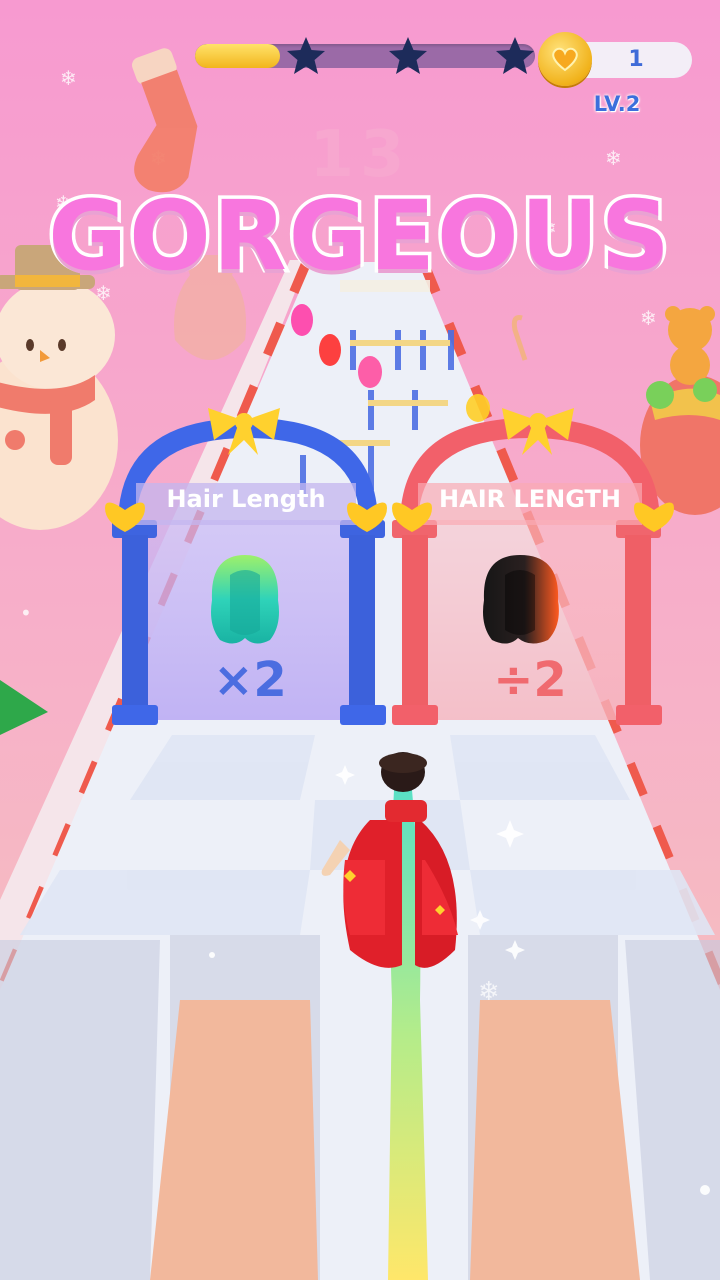 The height and width of the screenshot is (1284, 720). I want to click on black-wig-icon, so click(521, 599).